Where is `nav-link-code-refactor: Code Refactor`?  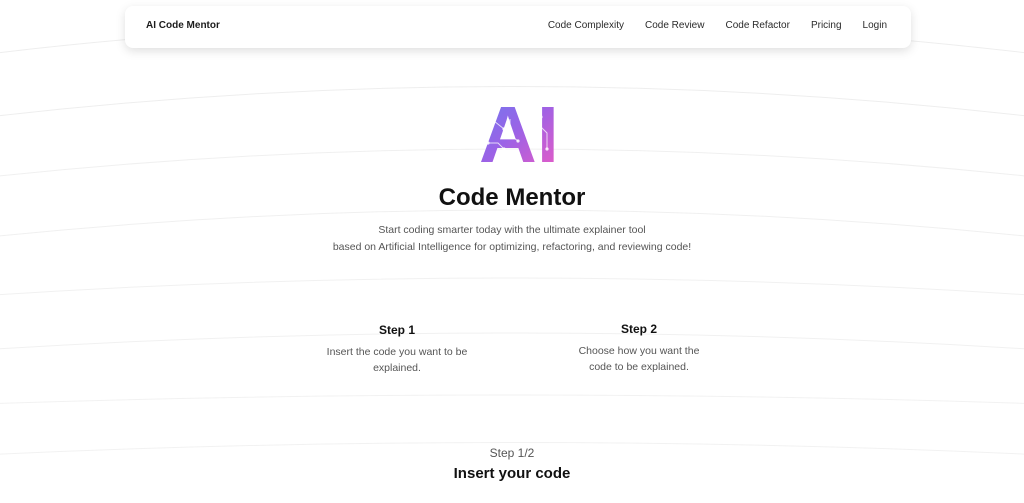 nav-link-code-refactor: Code Refactor is located at coordinates (757, 25).